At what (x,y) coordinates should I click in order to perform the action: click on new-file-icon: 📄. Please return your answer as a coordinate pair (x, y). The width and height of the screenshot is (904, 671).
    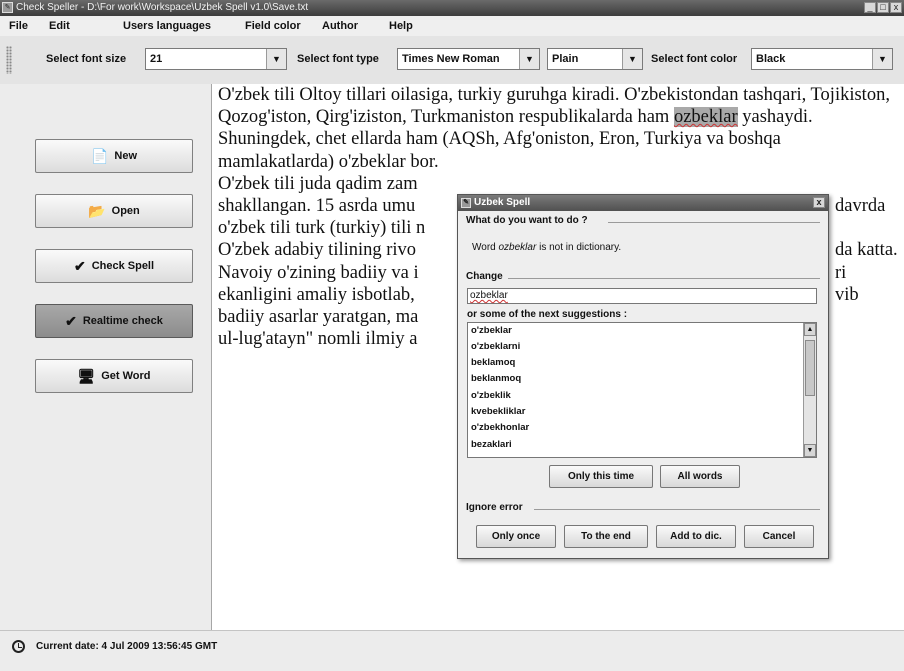
    Looking at the image, I should click on (99, 156).